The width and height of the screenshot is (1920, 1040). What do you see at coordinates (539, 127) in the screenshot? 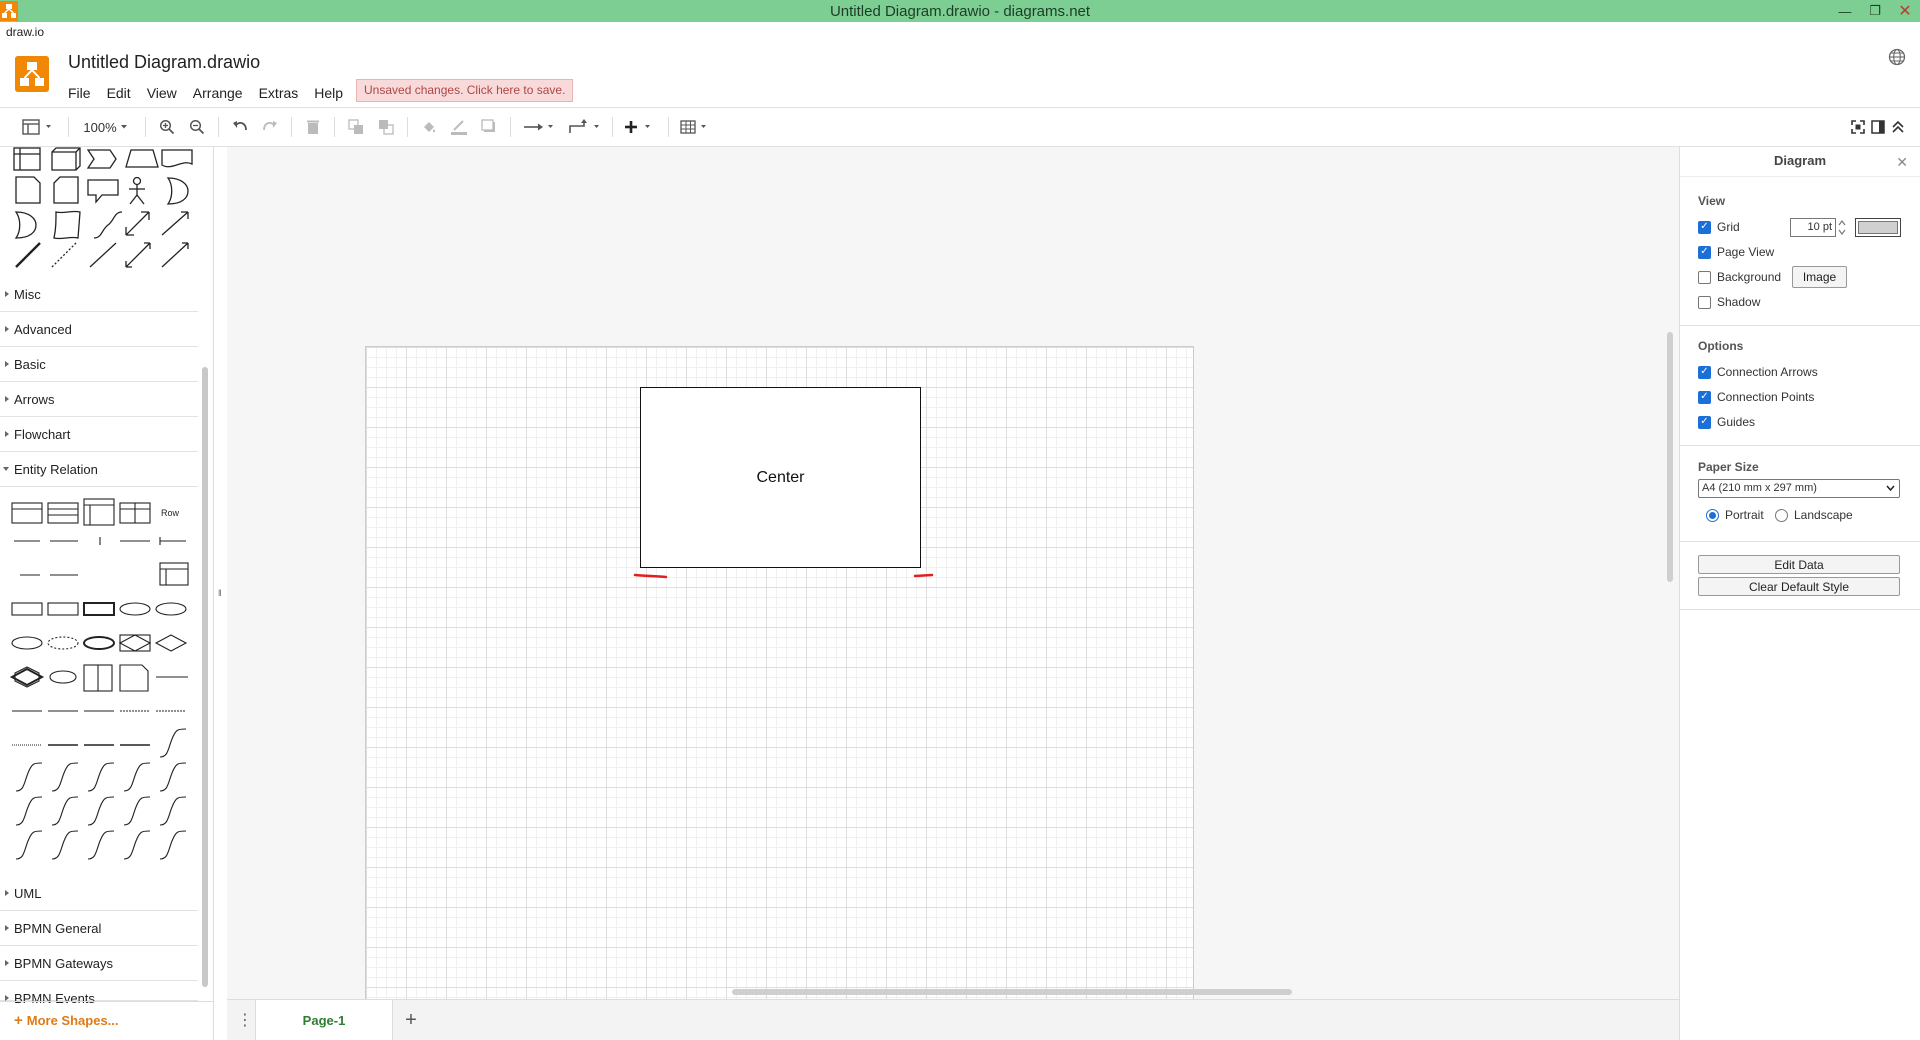
I see `connection-icon` at bounding box center [539, 127].